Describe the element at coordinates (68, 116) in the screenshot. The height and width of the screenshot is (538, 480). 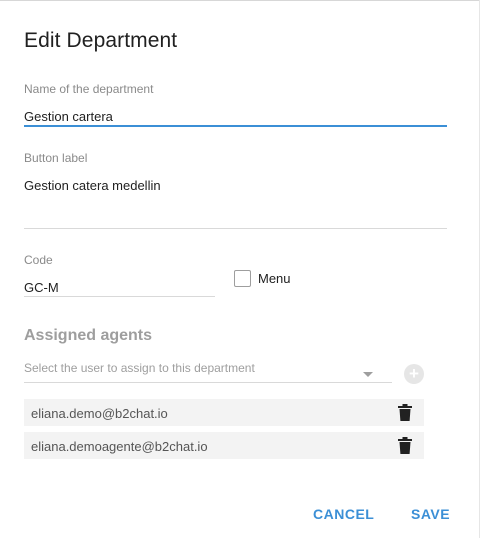
I see `name-field-input: Gestion cartera` at that location.